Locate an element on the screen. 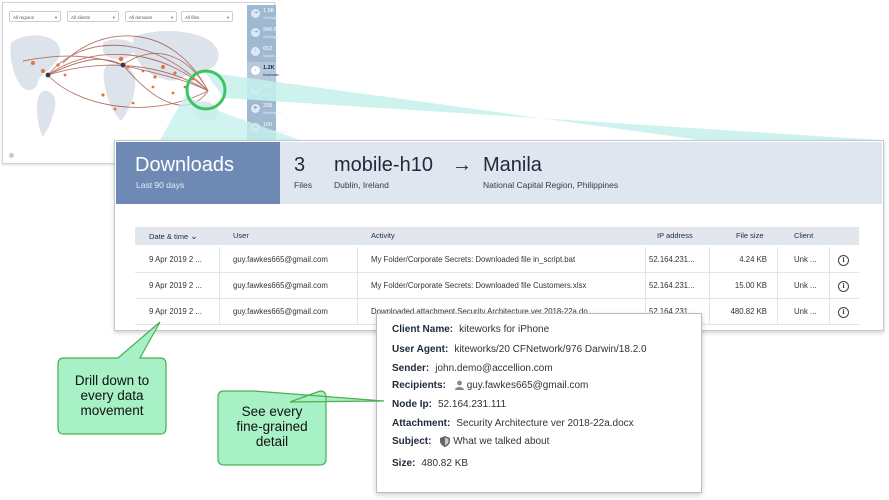  callouts-layer is located at coordinates (221, 393).